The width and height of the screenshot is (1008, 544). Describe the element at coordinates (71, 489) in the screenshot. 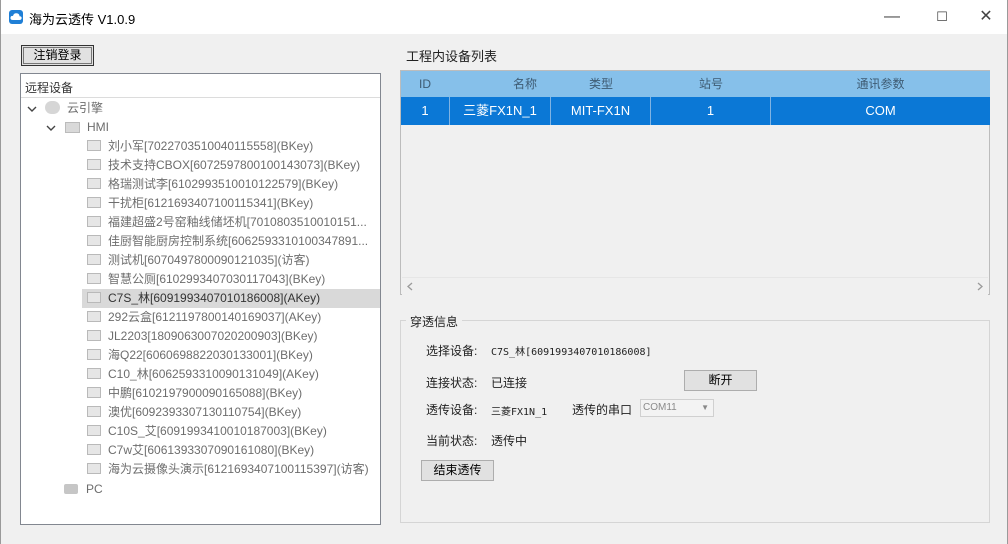

I see `pc-icon` at that location.